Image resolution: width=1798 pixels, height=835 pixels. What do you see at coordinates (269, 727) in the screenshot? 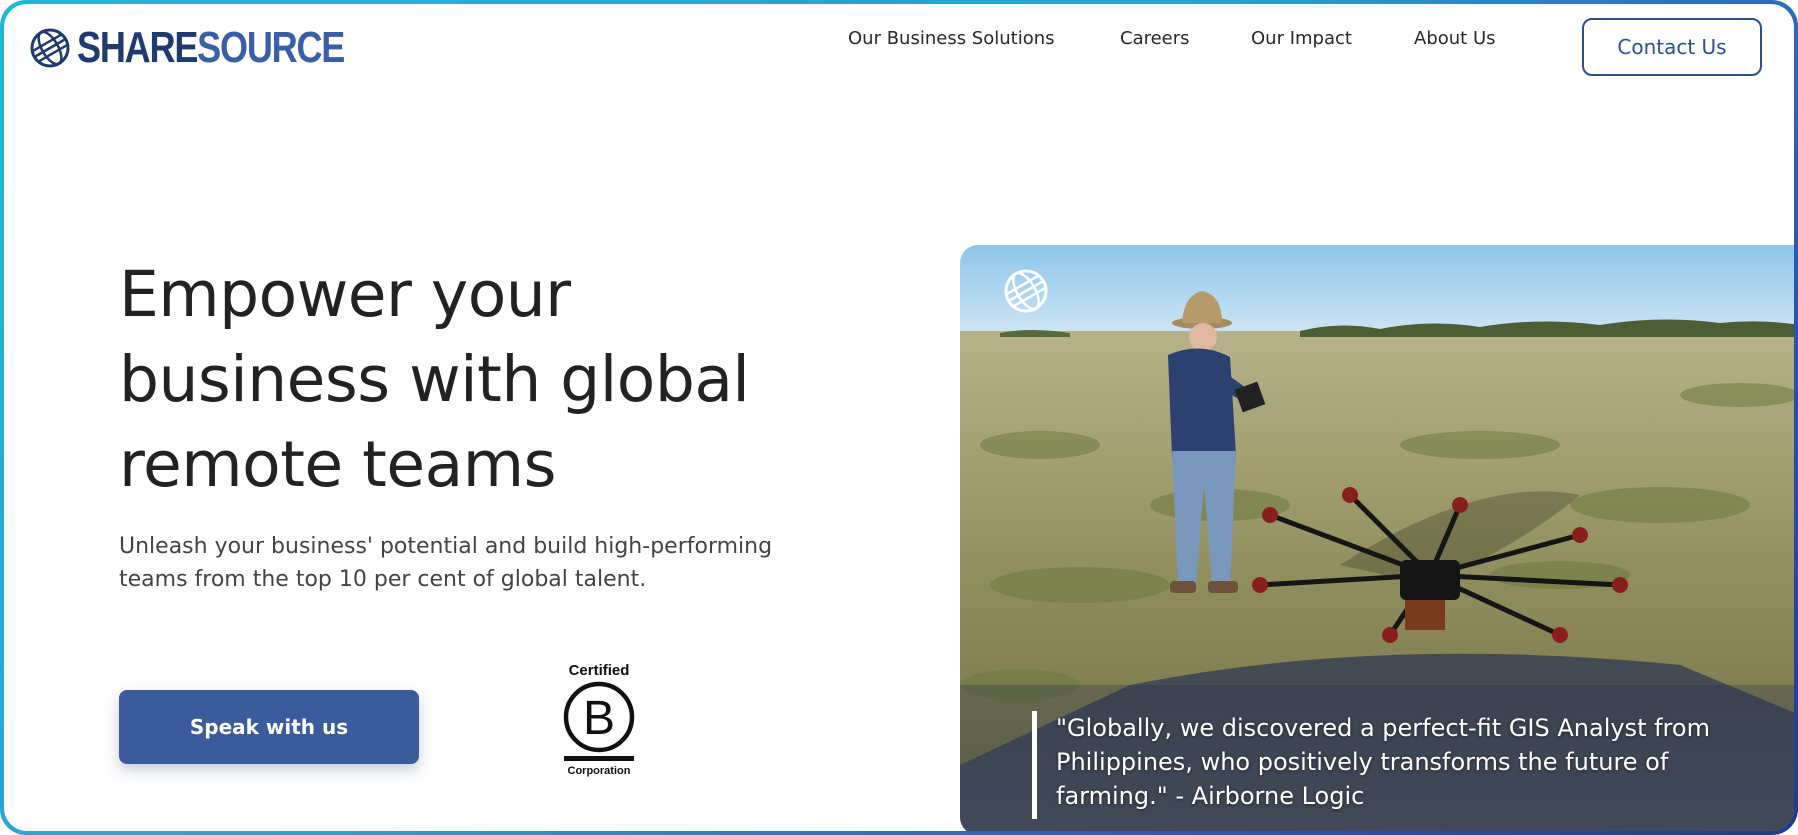
I see `speak-with-us-button: Speak with us` at bounding box center [269, 727].